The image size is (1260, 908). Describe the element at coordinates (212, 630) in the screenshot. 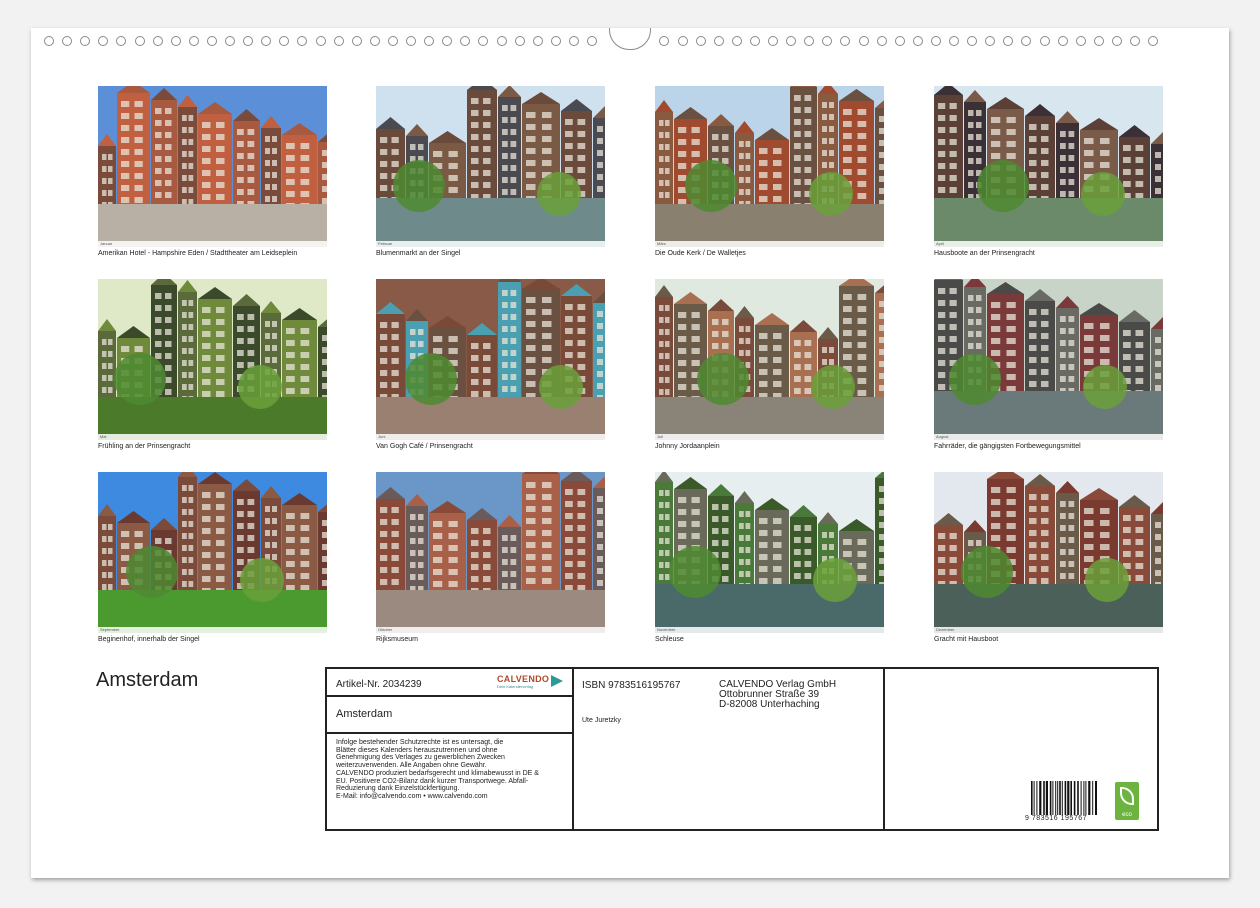

I see `month-strip: September` at that location.